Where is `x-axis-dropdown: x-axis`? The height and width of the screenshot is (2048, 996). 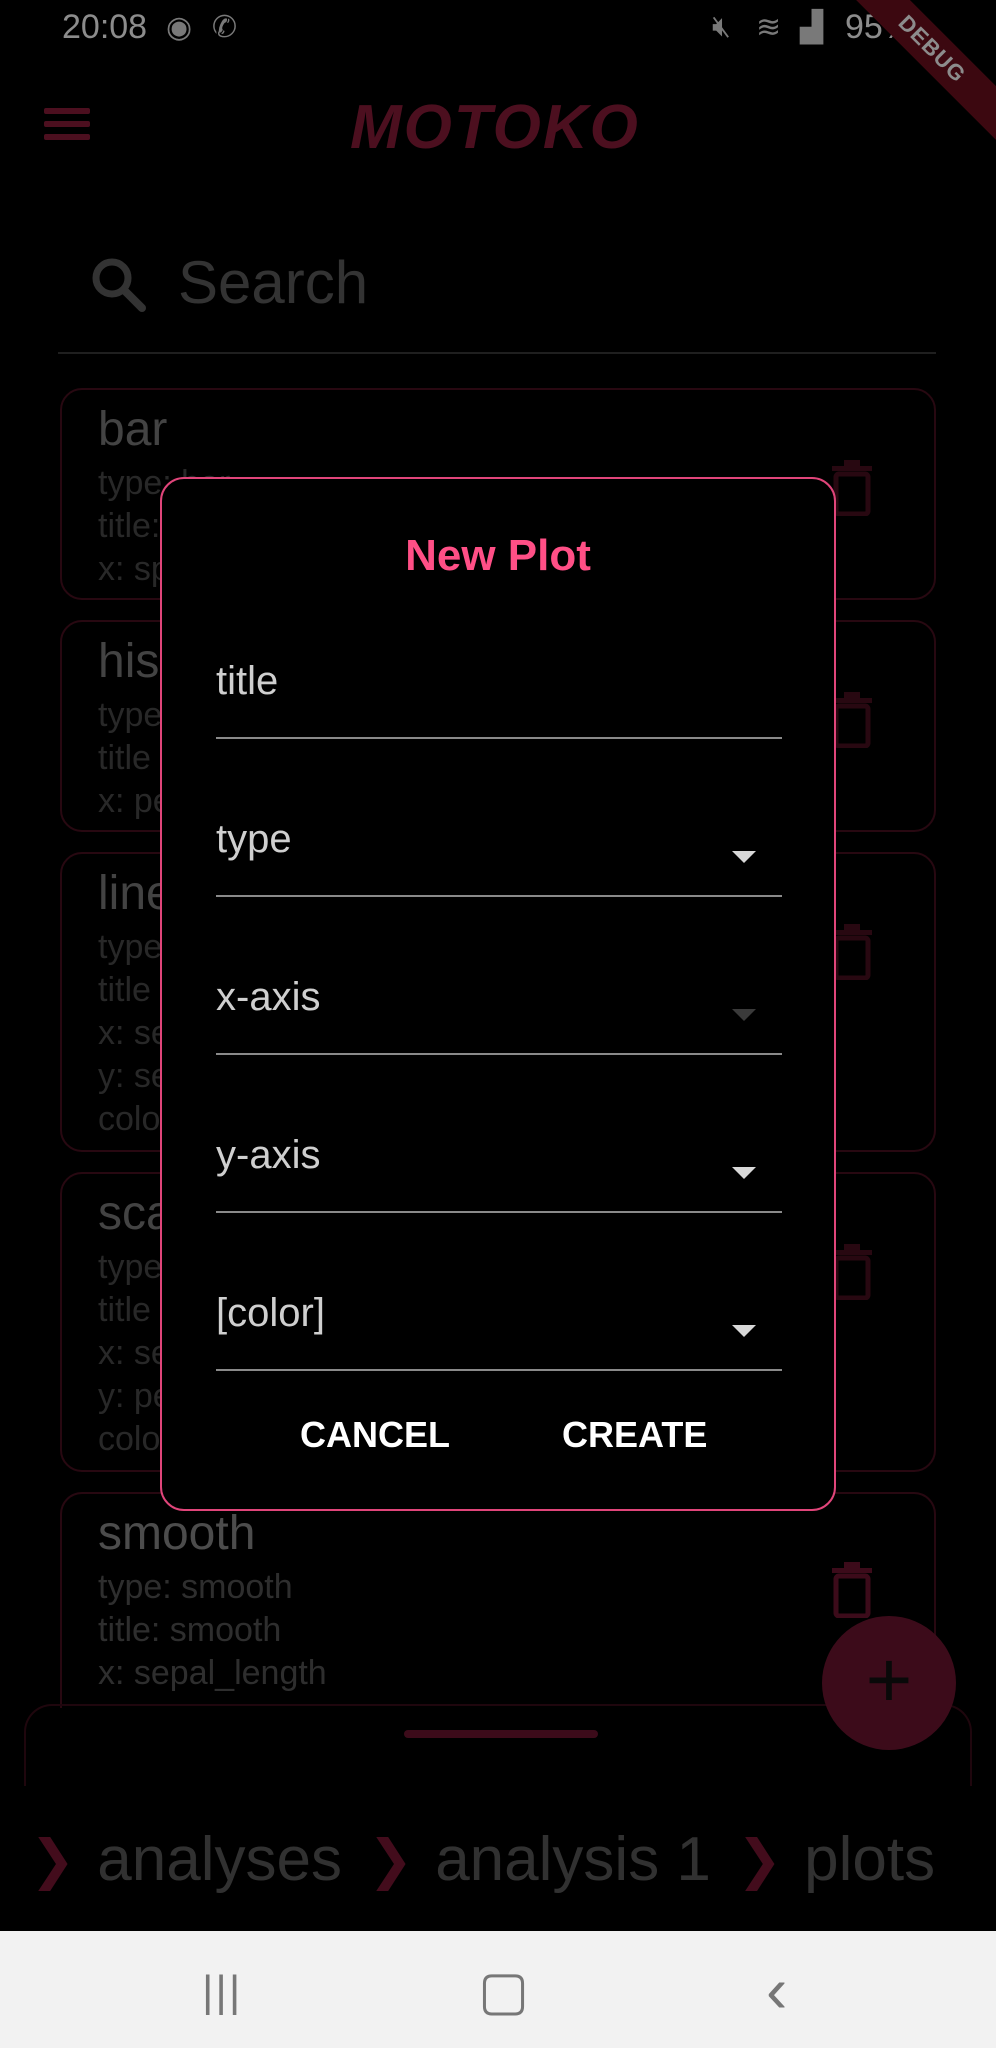 x-axis-dropdown: x-axis is located at coordinates (499, 1000).